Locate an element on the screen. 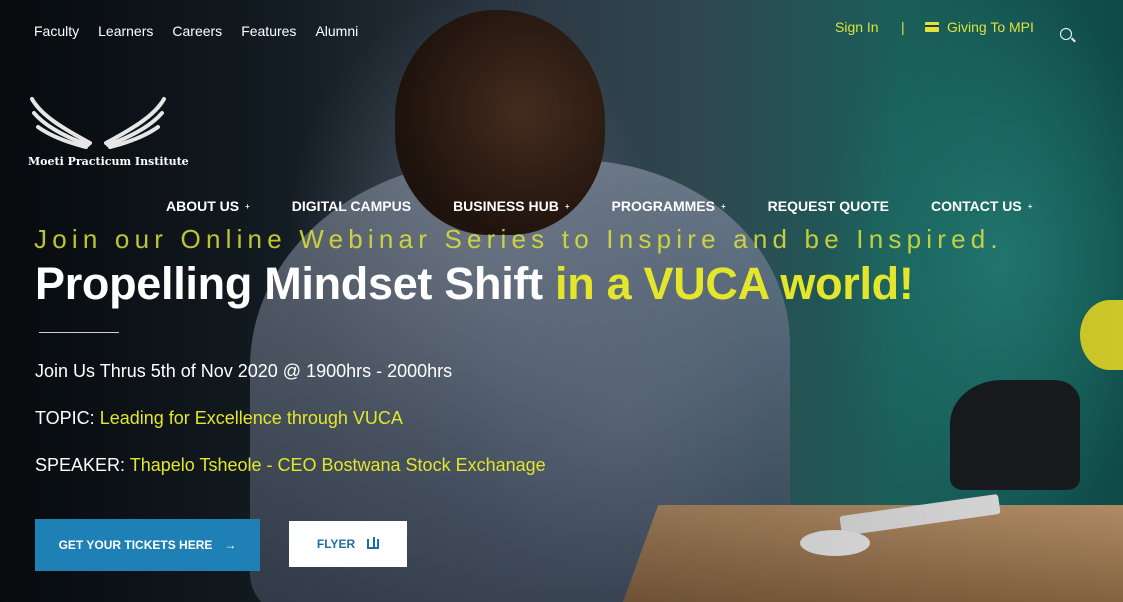  giving-label: Giving To MPI is located at coordinates (990, 27).